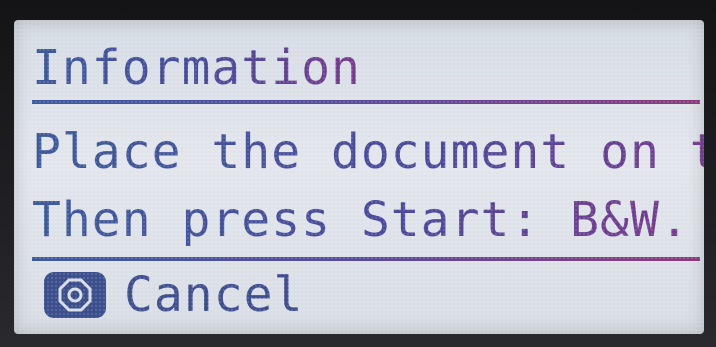 The height and width of the screenshot is (347, 716). What do you see at coordinates (366, 102) in the screenshot?
I see `title-divider` at bounding box center [366, 102].